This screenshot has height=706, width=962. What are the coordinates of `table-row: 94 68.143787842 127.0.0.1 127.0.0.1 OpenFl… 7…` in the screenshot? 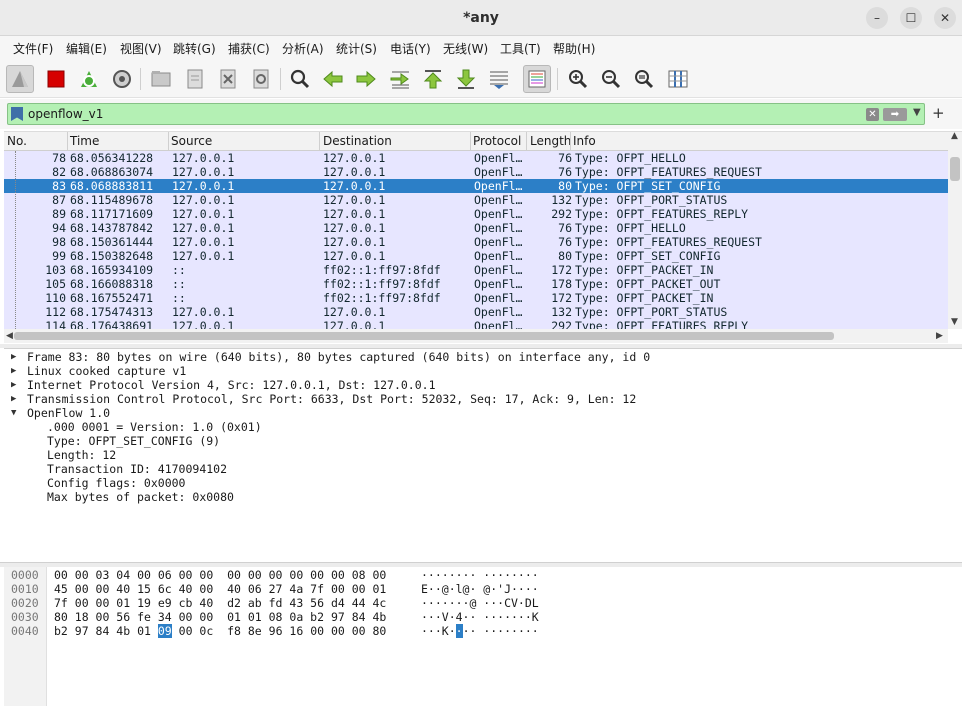 It's located at (476, 228).